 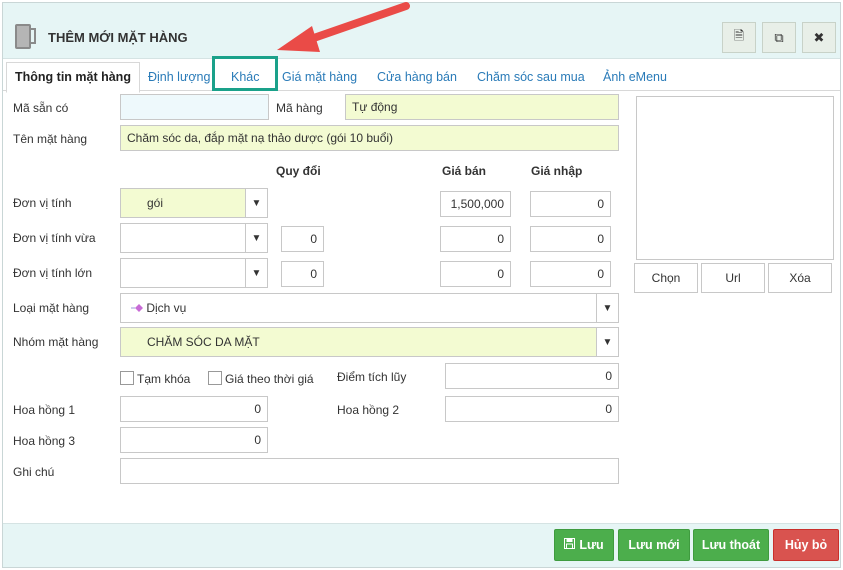 What do you see at coordinates (194, 409) in the screenshot?
I see `hoa-hong-1-input: 0` at bounding box center [194, 409].